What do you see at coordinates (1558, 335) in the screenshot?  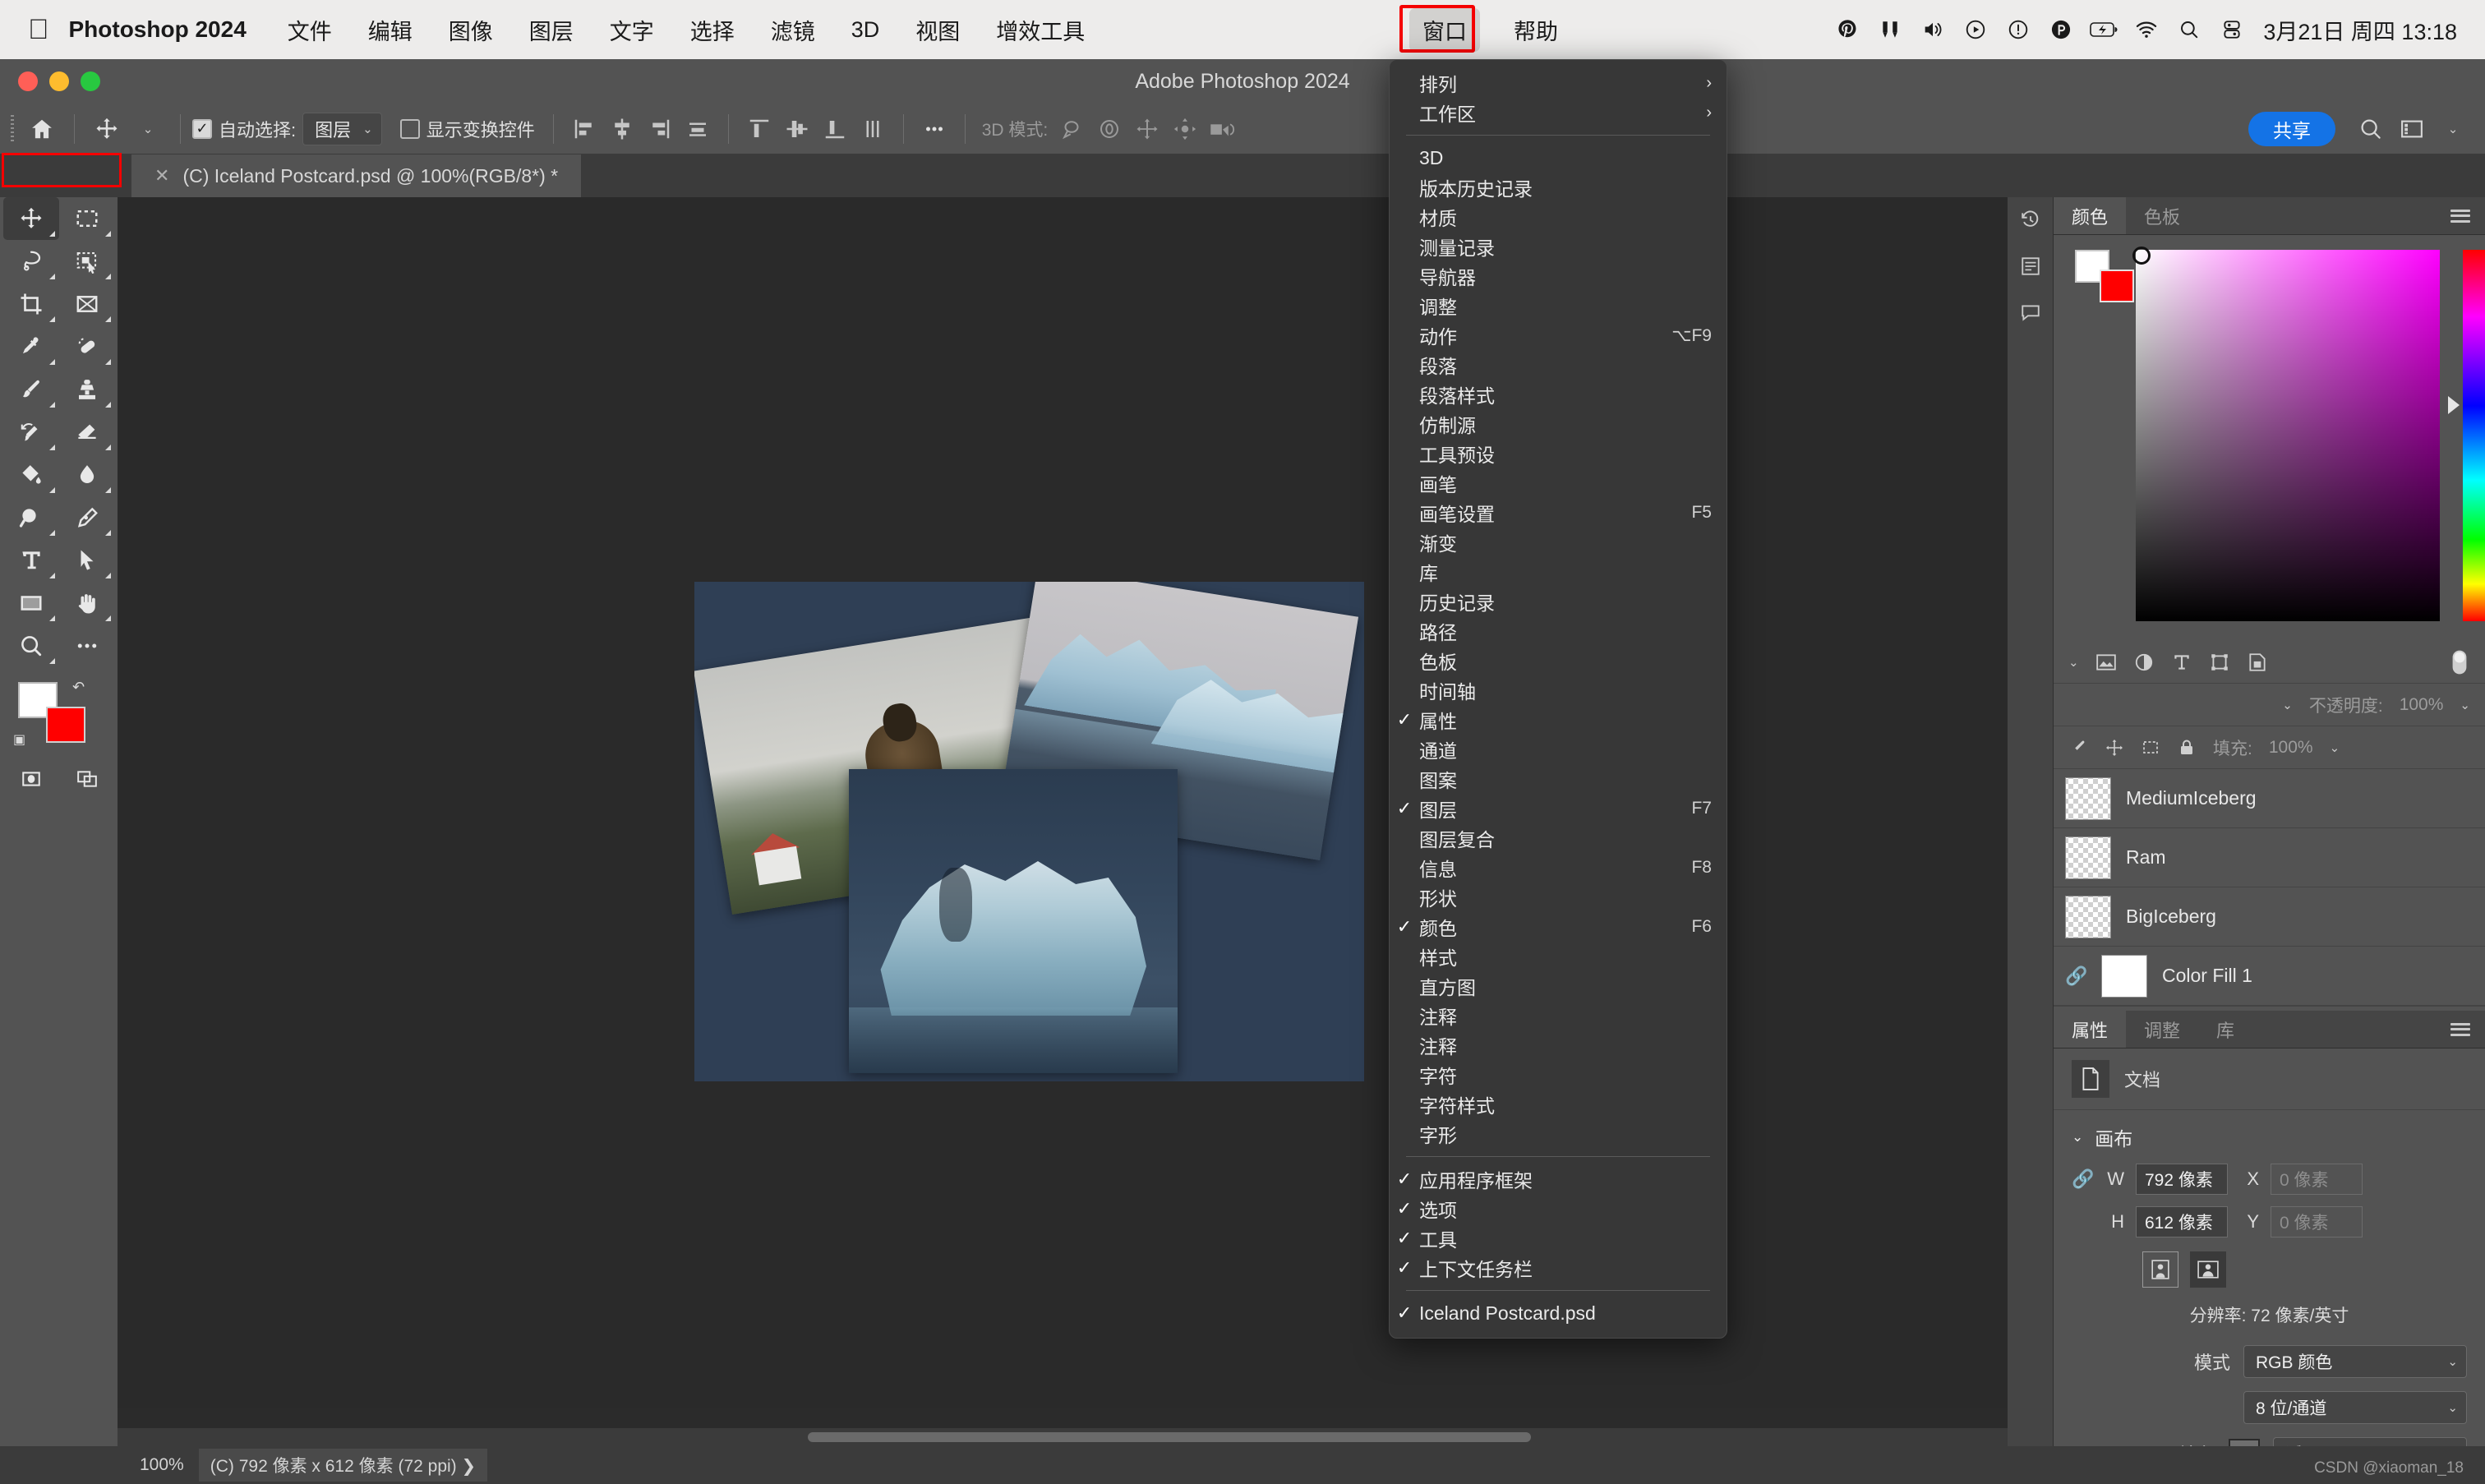 I see `menu-item: 动作 ⌥F9` at bounding box center [1558, 335].